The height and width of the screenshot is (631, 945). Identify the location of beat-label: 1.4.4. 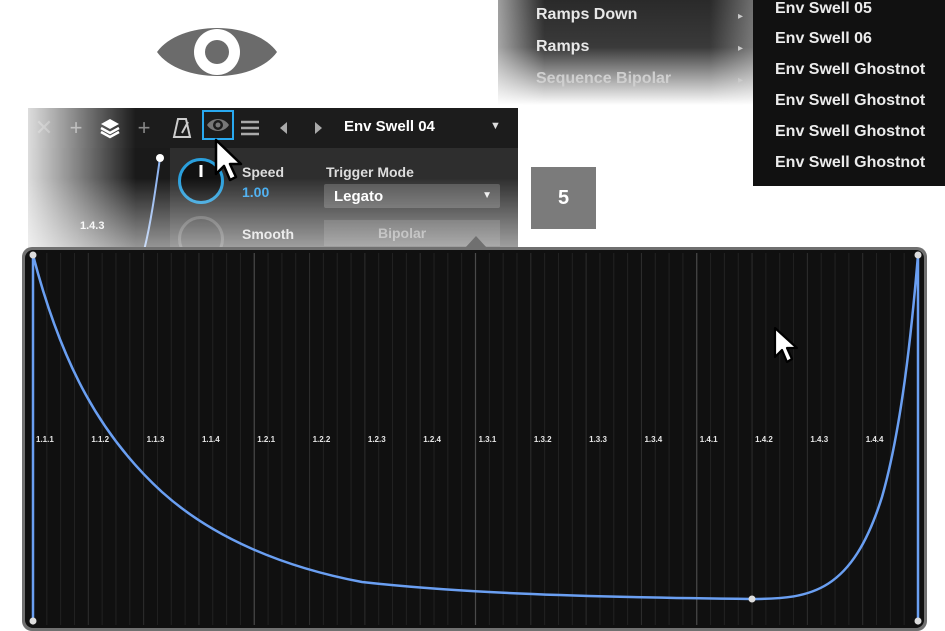
(875, 439).